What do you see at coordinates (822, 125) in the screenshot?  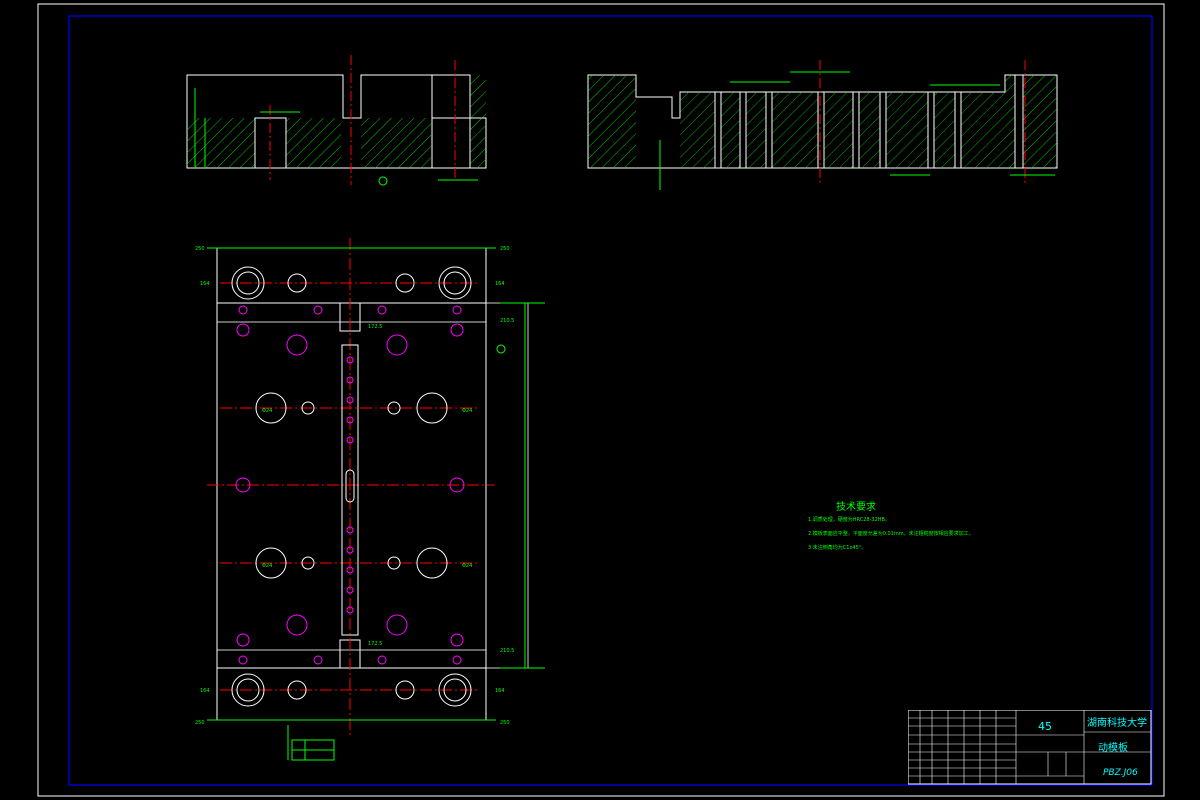 I see `section-view-right` at bounding box center [822, 125].